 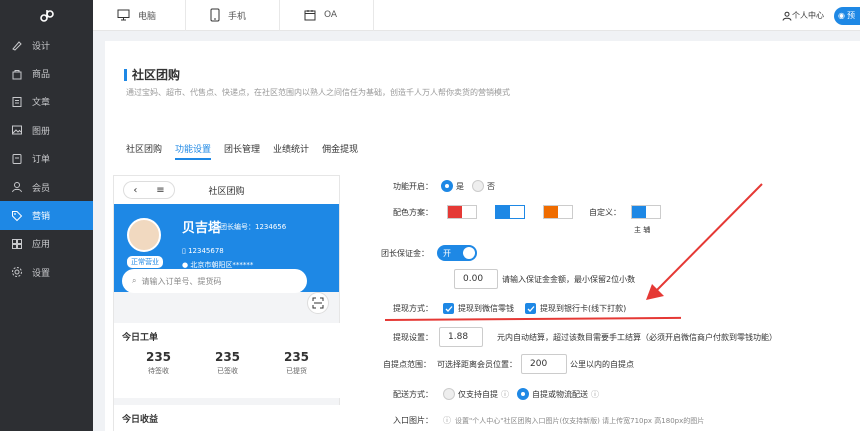 I want to click on avatar, so click(x=144, y=235).